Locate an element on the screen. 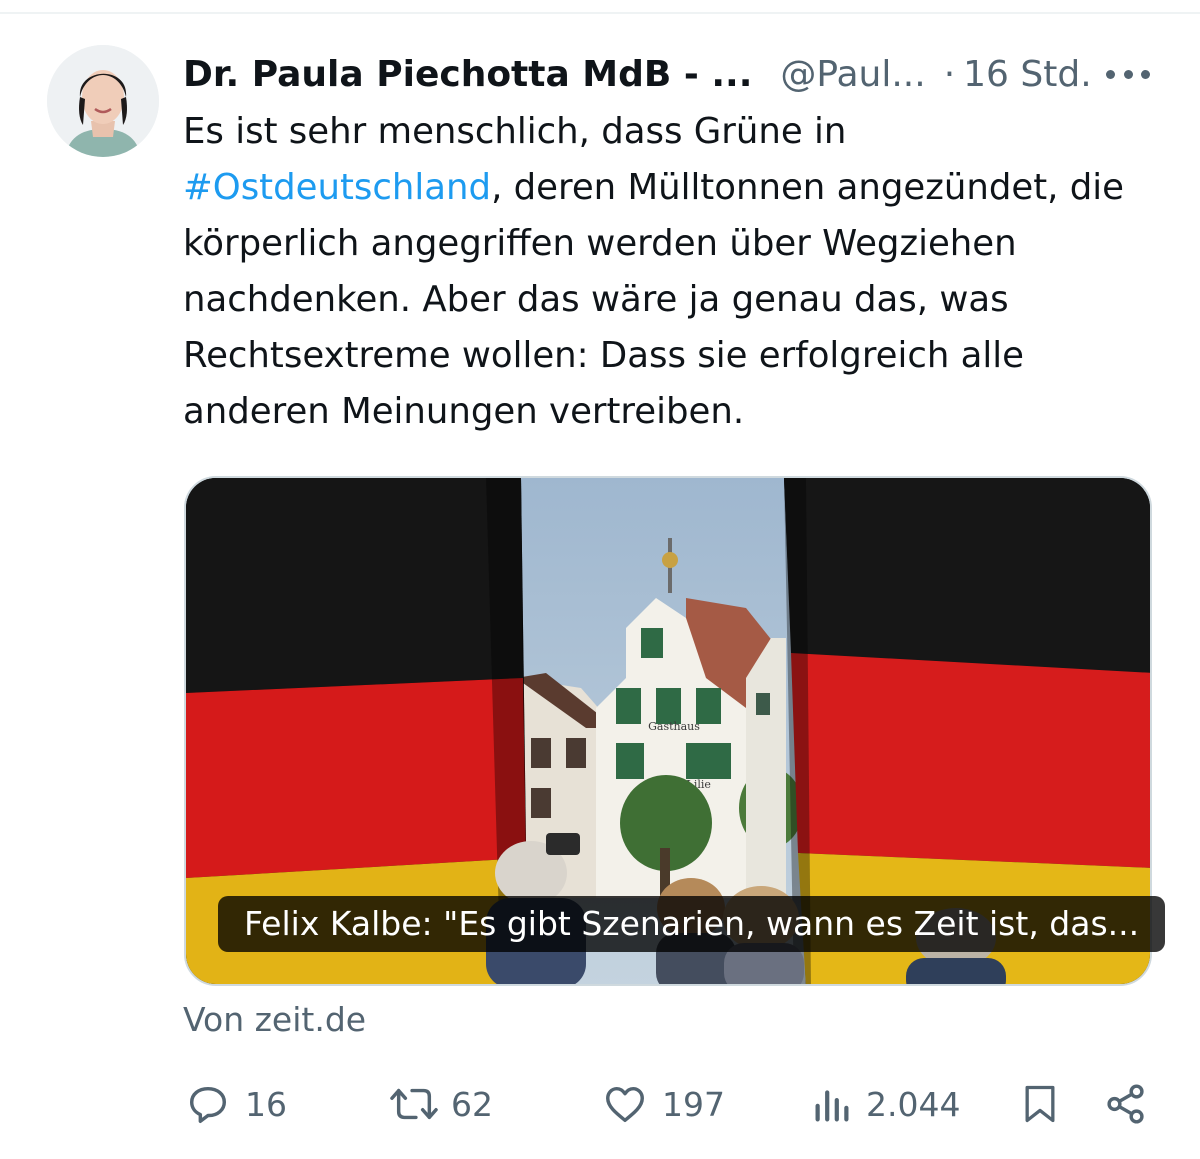 Image resolution: width=1200 pixels, height=1159 pixels. bookmark-button is located at coordinates (1040, 1104).